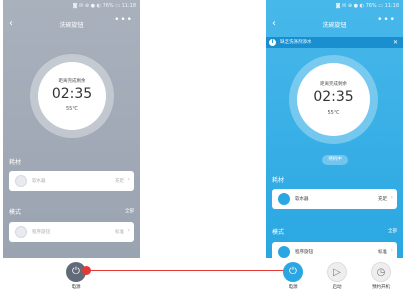 This screenshot has height=290, width=405. Describe the element at coordinates (86, 270) in the screenshot. I see `pointer-dot` at that location.